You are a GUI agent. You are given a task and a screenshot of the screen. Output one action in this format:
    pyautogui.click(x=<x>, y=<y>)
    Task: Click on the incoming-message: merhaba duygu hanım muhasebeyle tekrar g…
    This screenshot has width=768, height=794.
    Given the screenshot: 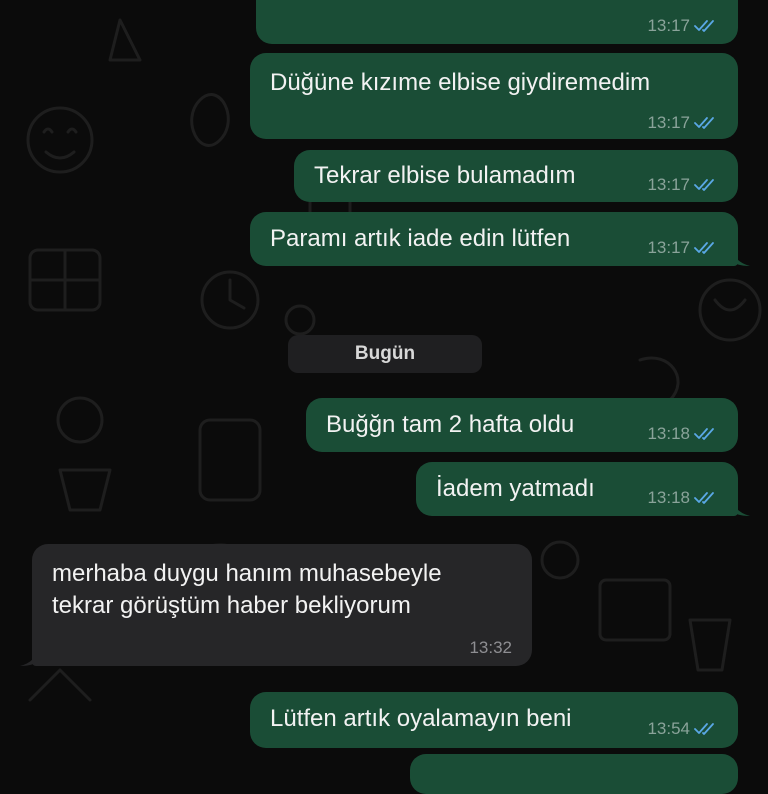 What is the action you would take?
    pyautogui.click(x=282, y=605)
    